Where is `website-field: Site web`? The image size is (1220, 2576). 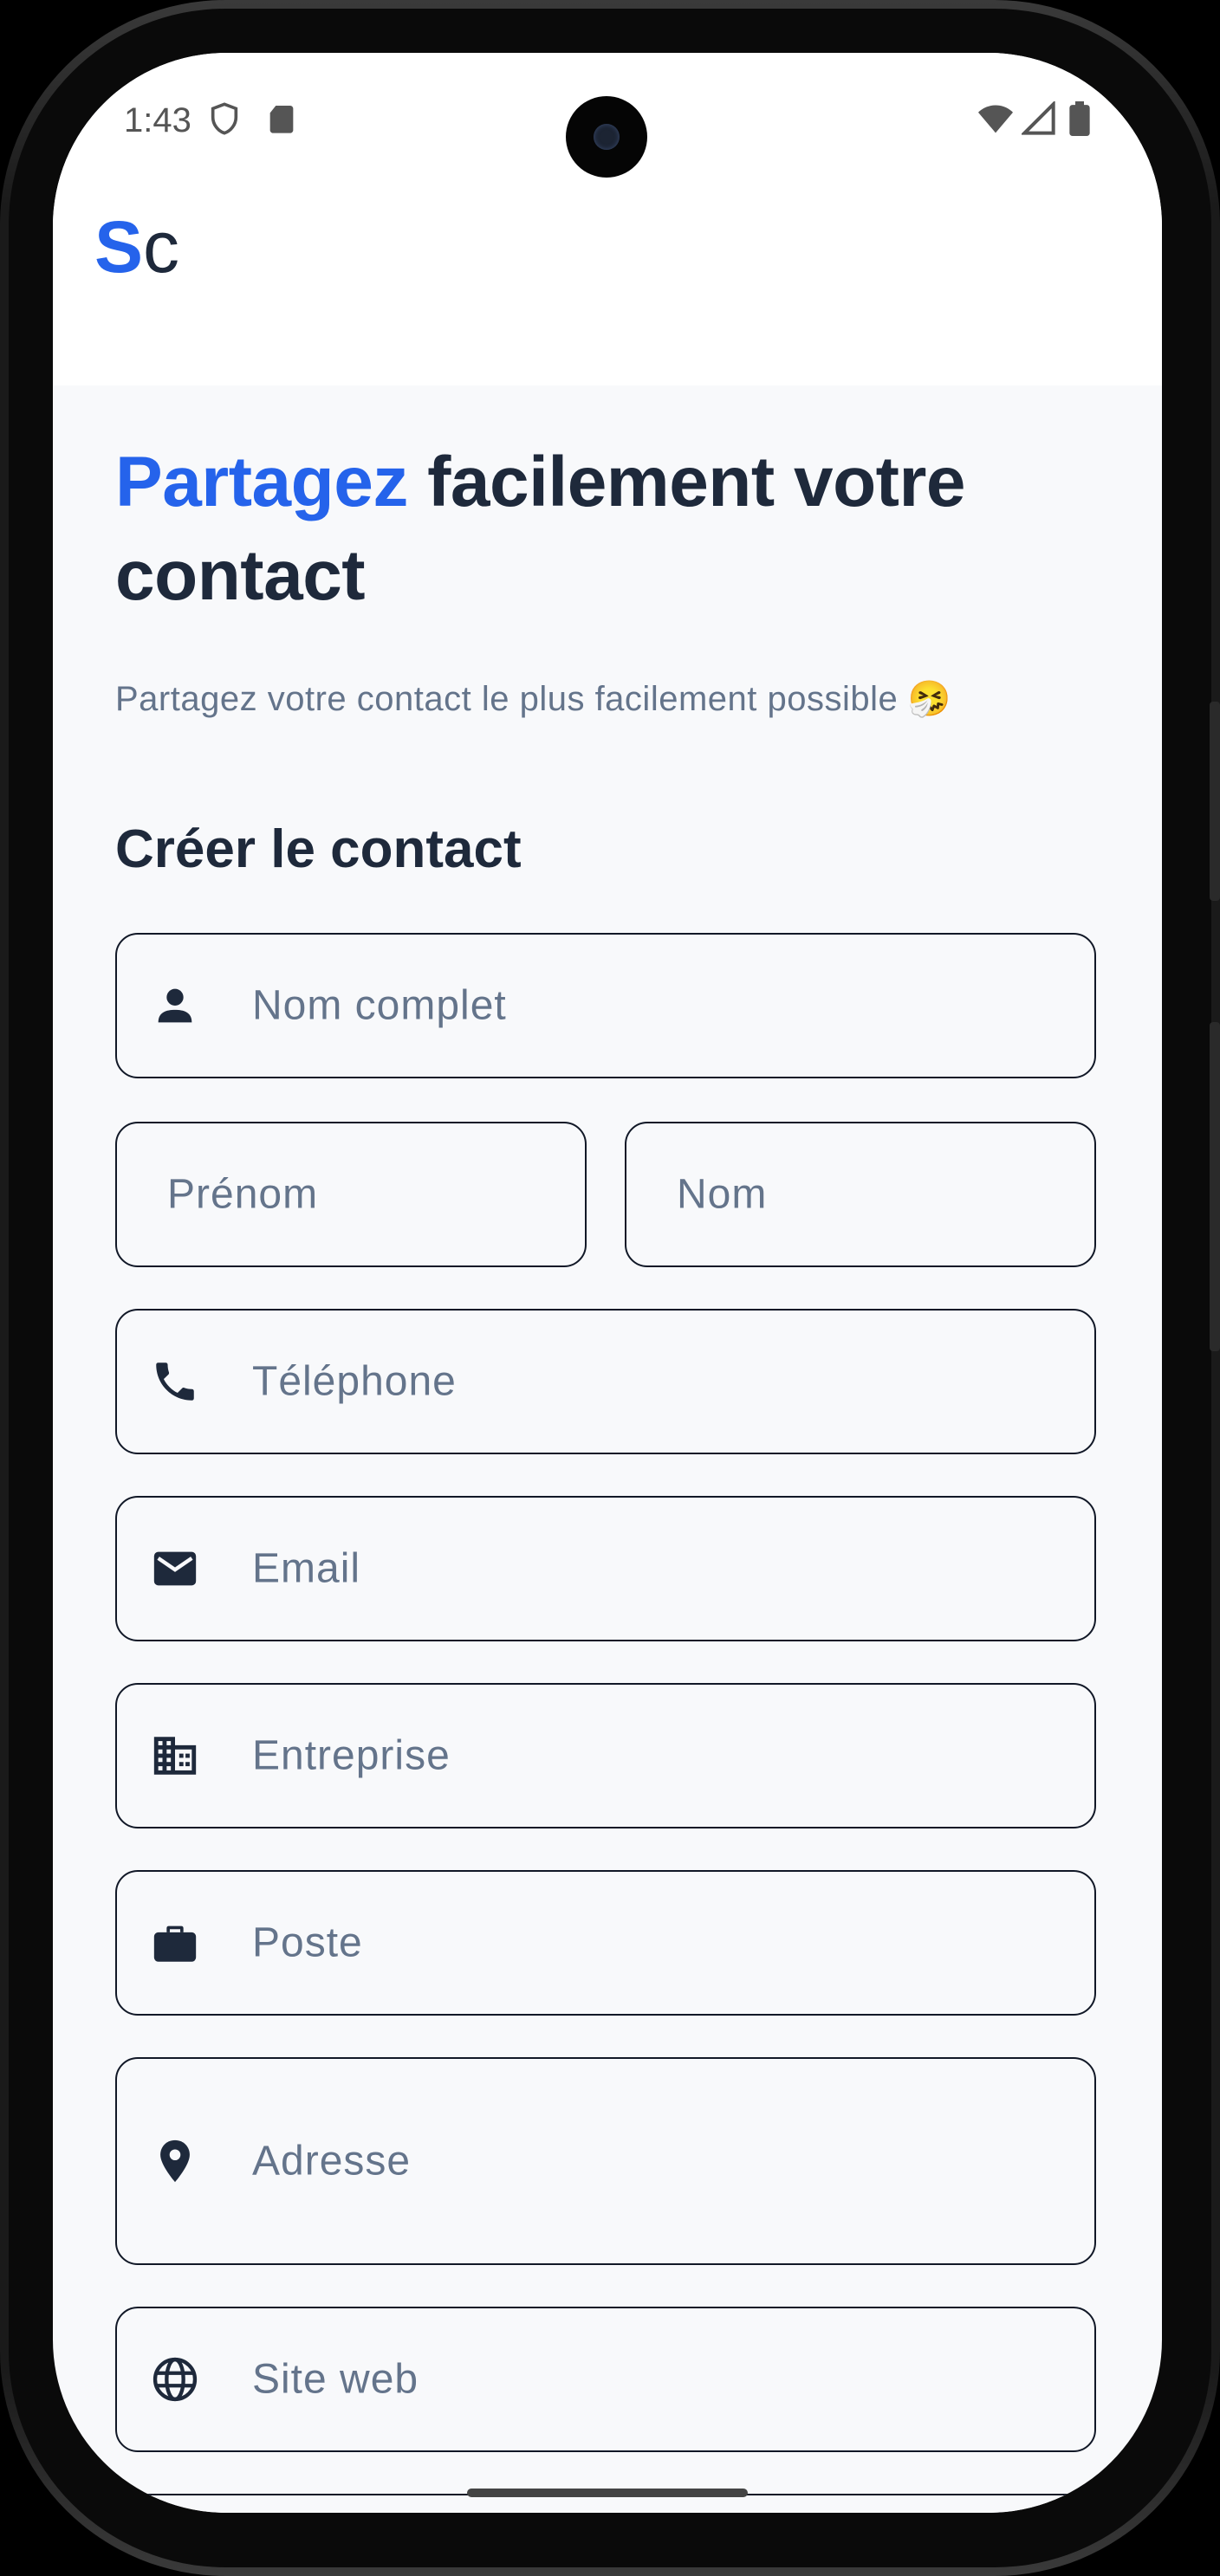 website-field: Site web is located at coordinates (605, 2379).